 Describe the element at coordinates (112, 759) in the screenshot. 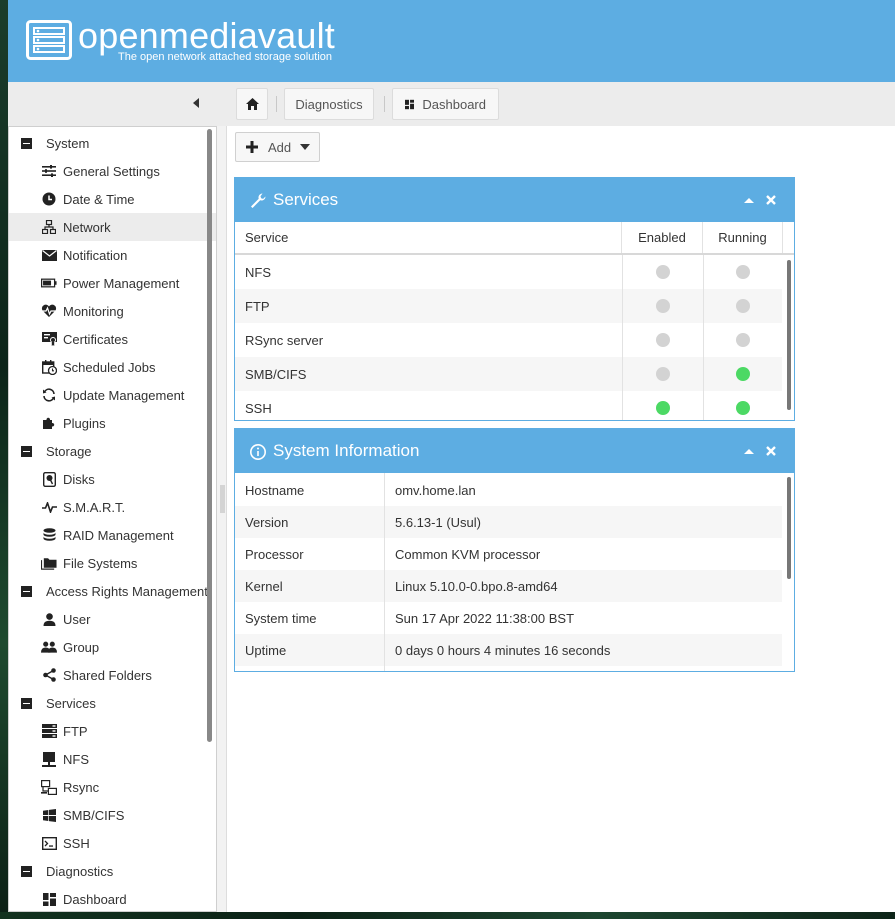

I see `sidebar-item-nfs: NFS` at that location.